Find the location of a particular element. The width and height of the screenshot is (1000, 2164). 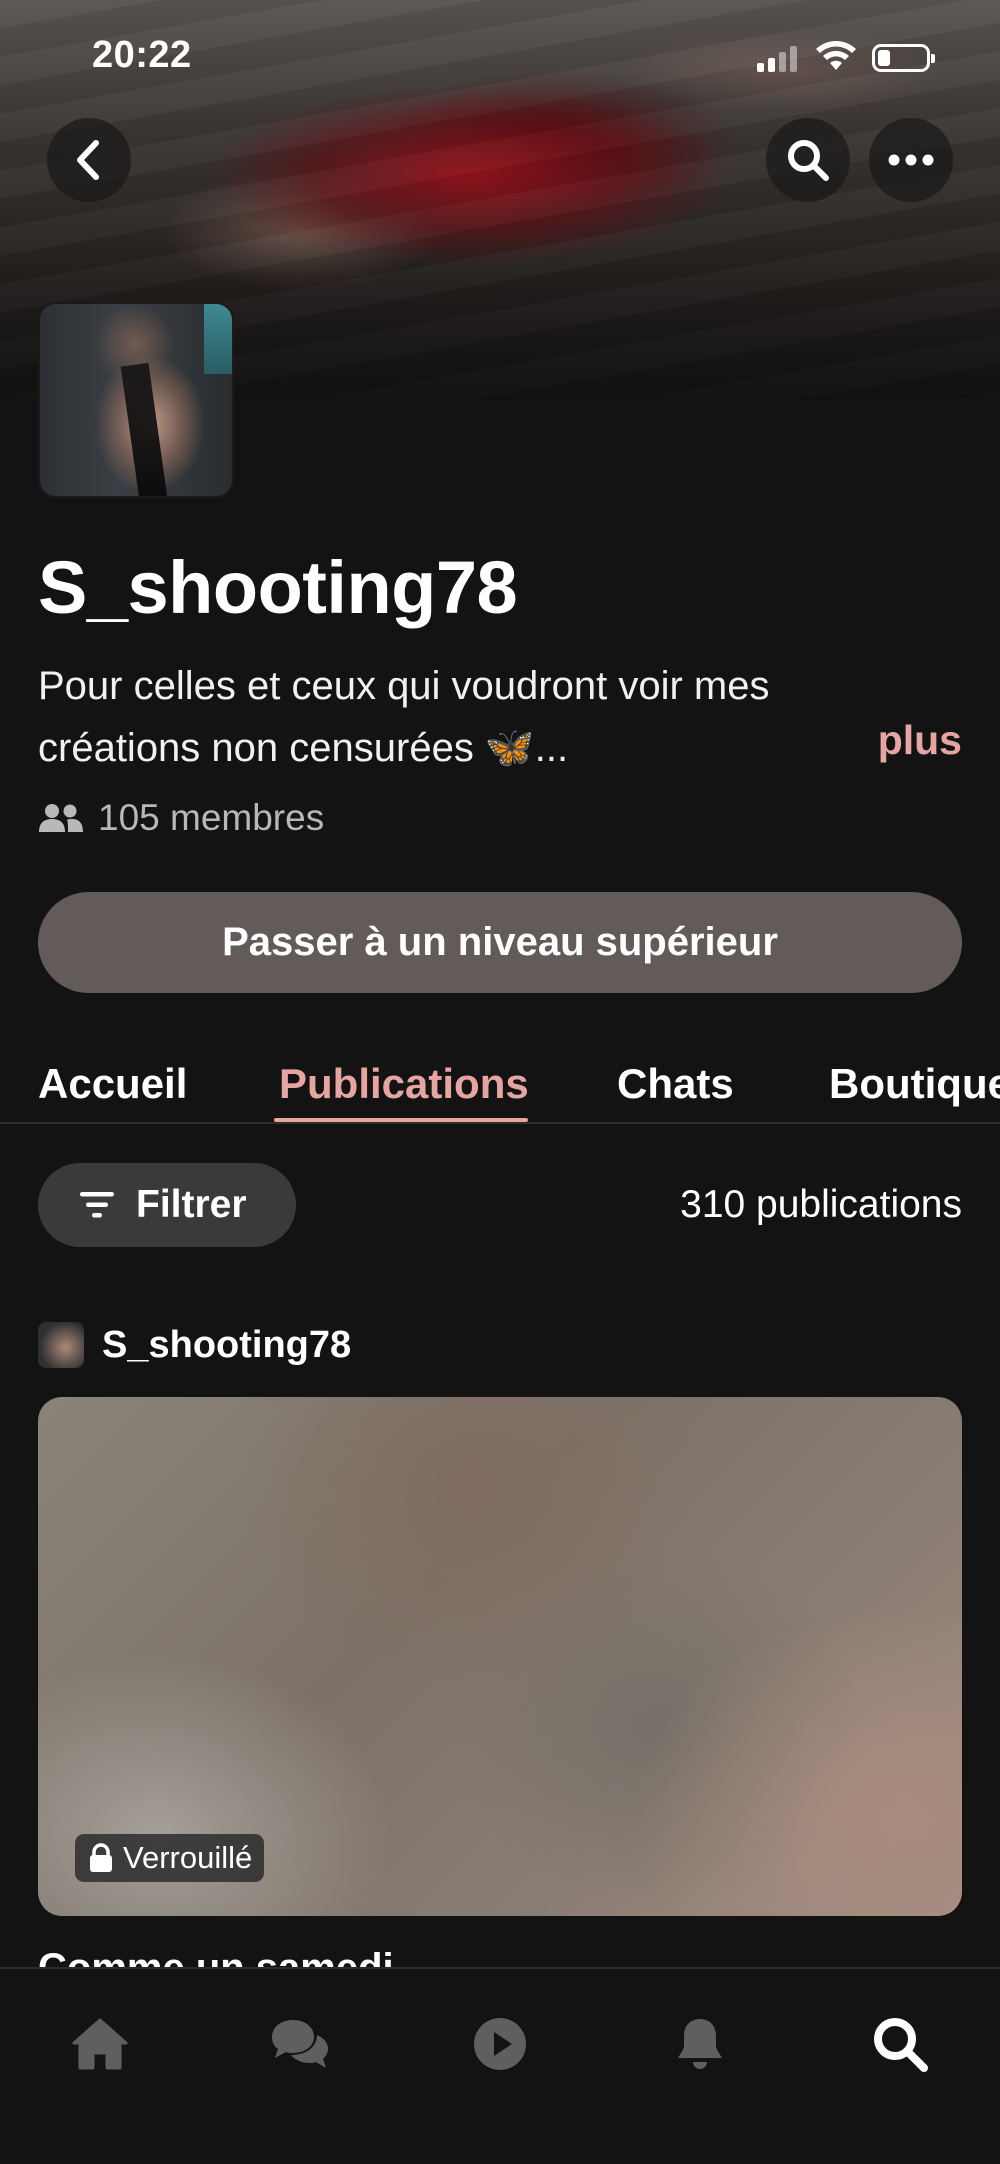

more-options-button is located at coordinates (911, 160).